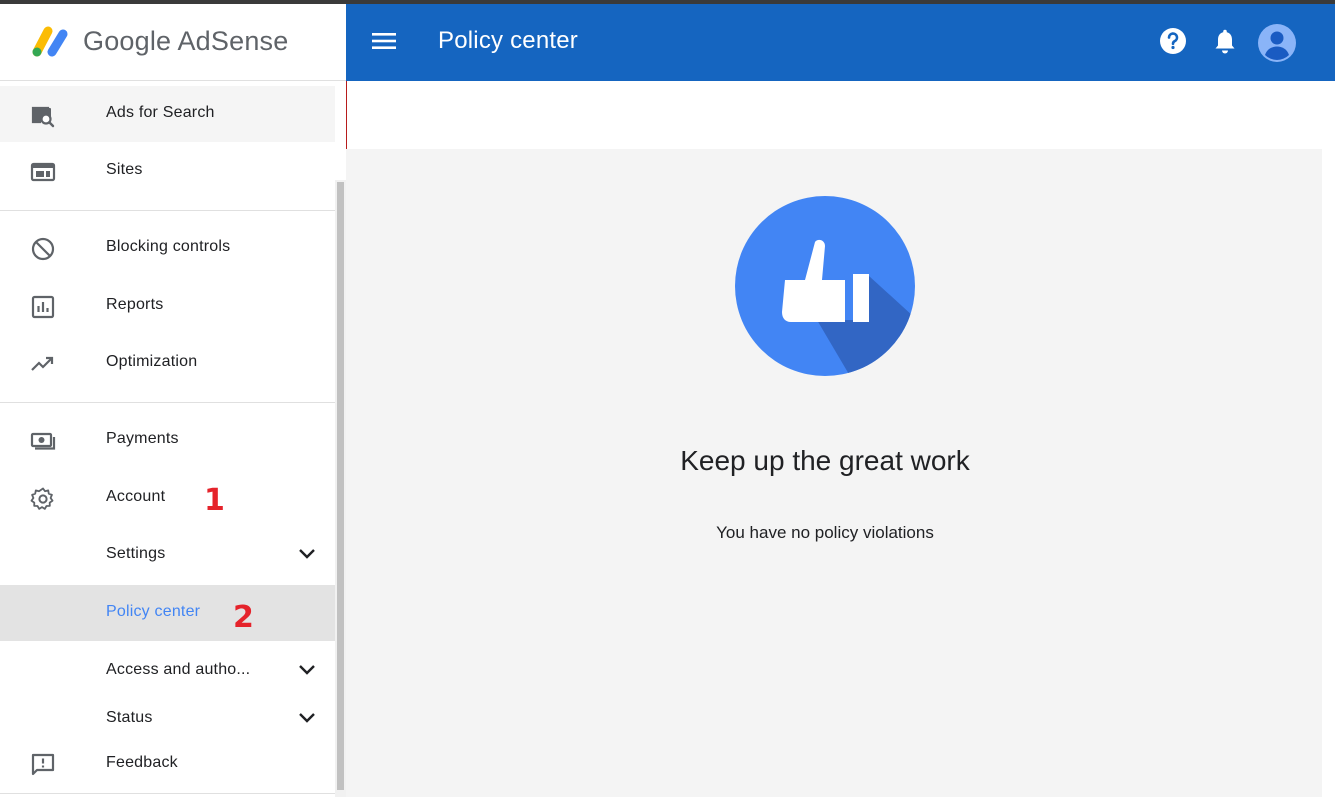 The image size is (1335, 797). I want to click on sidebar-item-label: Status, so click(129, 717).